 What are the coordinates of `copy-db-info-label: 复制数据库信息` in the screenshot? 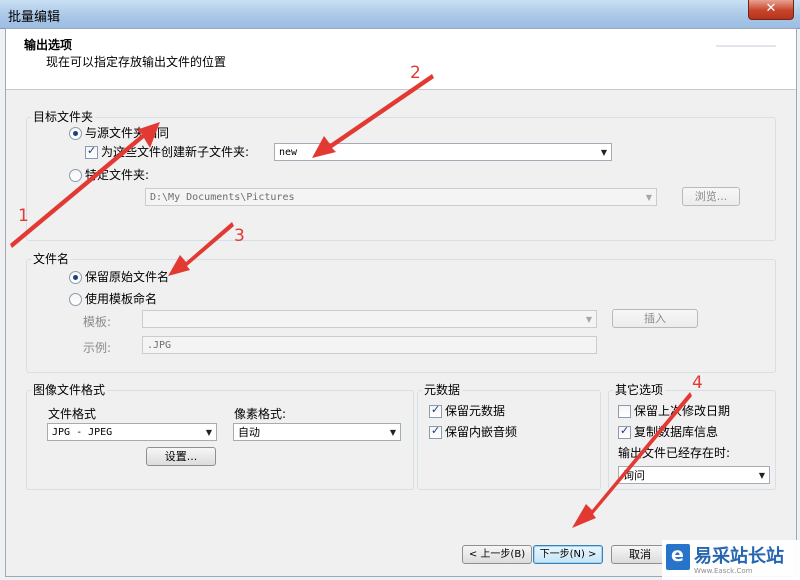 It's located at (676, 432).